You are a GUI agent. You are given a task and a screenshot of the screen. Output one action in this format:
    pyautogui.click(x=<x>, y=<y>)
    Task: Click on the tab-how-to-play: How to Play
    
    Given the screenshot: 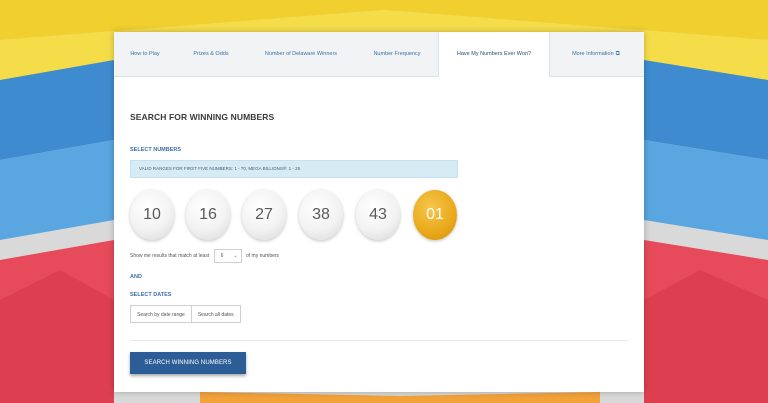 What is the action you would take?
    pyautogui.click(x=145, y=54)
    